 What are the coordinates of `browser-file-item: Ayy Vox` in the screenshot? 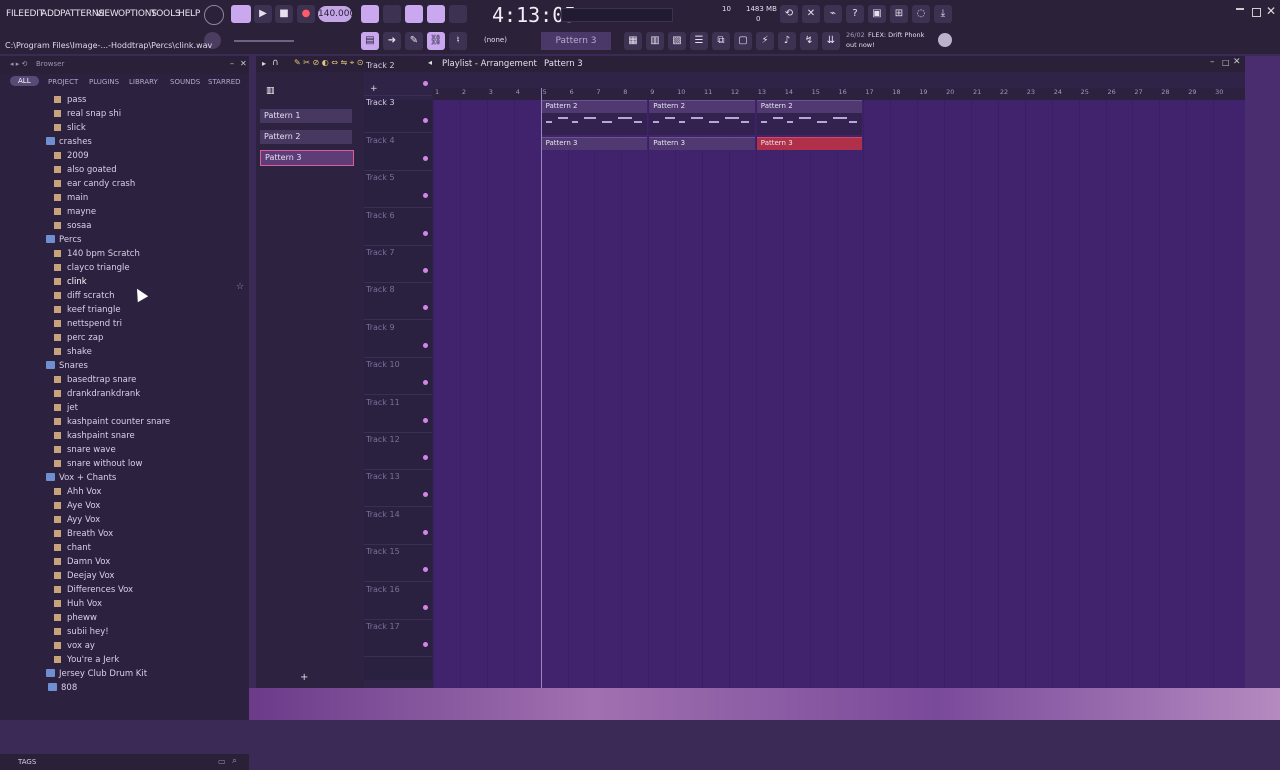 It's located at (77, 520).